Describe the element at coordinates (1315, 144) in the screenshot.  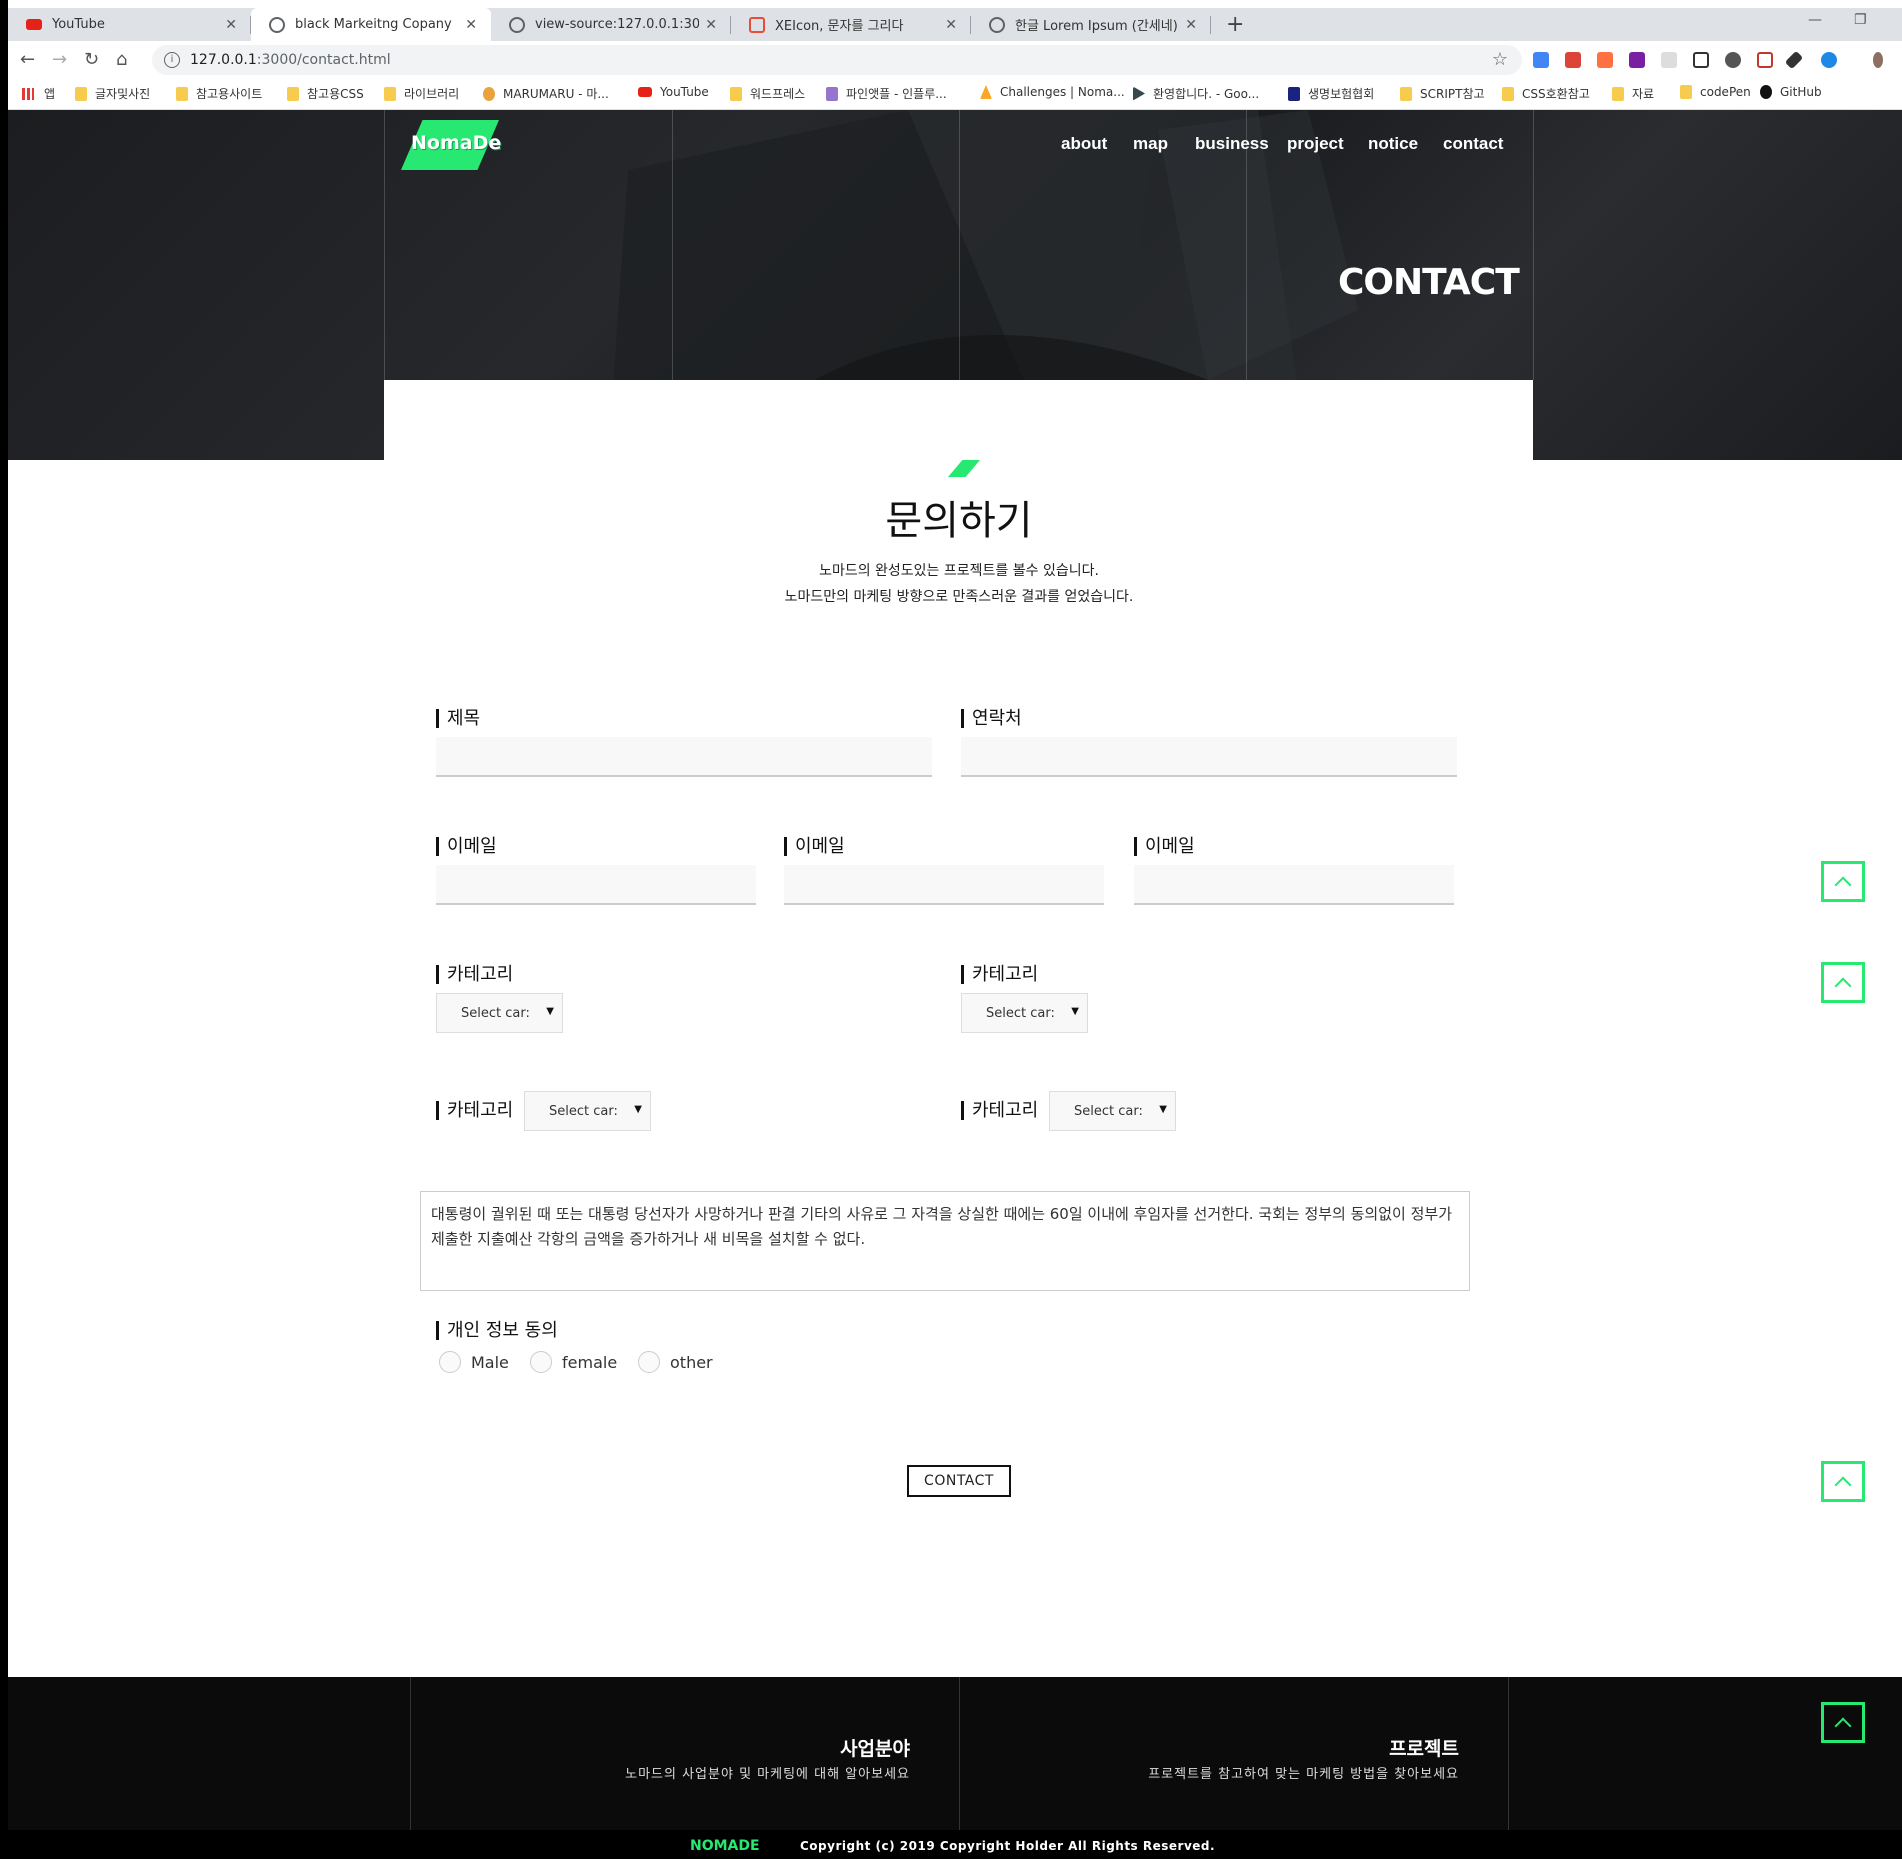
I see `nav-project: project` at that location.